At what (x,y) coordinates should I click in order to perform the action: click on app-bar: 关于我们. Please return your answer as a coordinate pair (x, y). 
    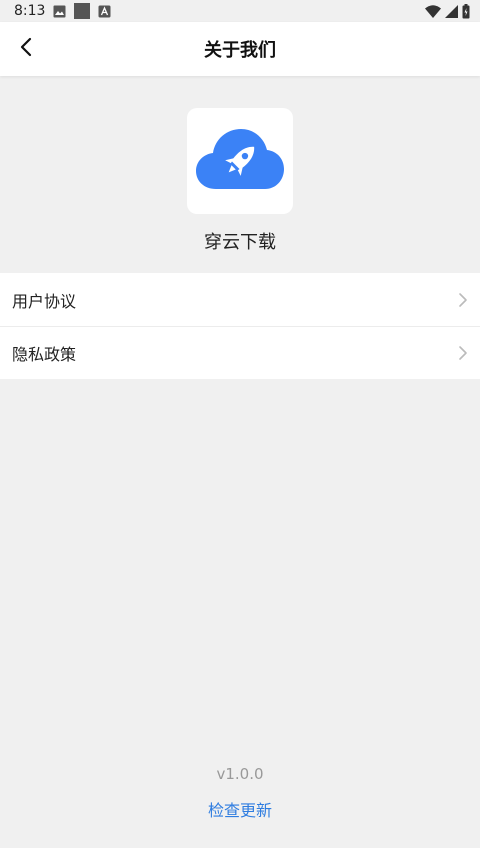
    Looking at the image, I should click on (240, 49).